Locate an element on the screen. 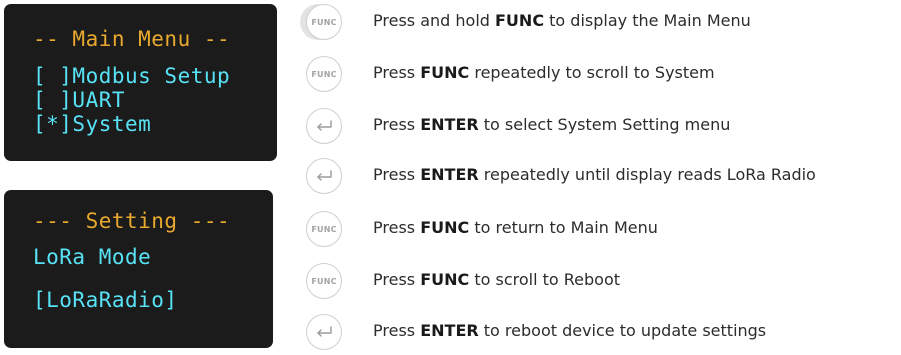 This screenshot has height=355, width=901. instruction-step: FUNC Press FUNC to return to Main Menu is located at coordinates (600, 229).